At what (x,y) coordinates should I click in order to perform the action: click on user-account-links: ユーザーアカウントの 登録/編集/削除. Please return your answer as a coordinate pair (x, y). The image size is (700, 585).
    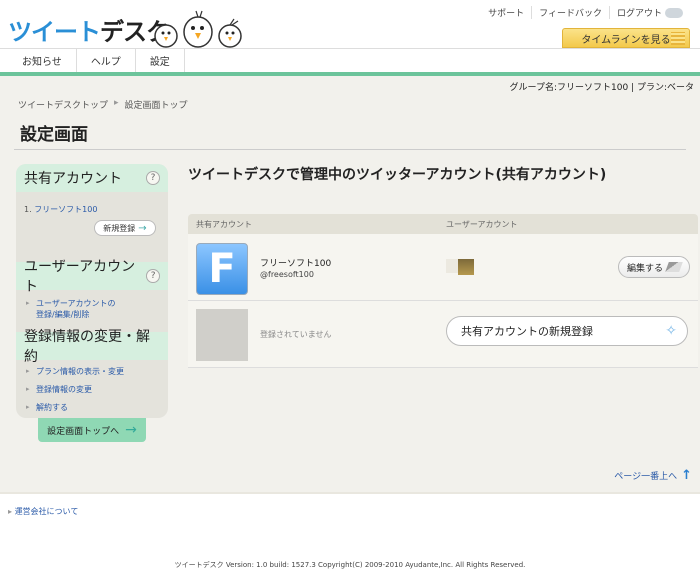
    Looking at the image, I should click on (92, 311).